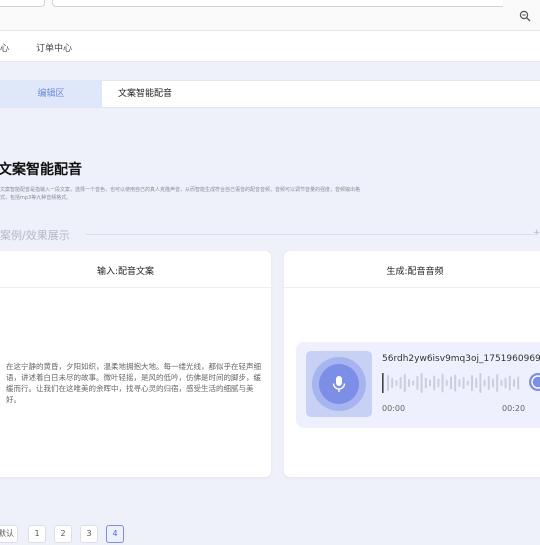 Image resolution: width=540 pixels, height=545 pixels. What do you see at coordinates (536, 233) in the screenshot?
I see `section-corner-mark: +` at bounding box center [536, 233].